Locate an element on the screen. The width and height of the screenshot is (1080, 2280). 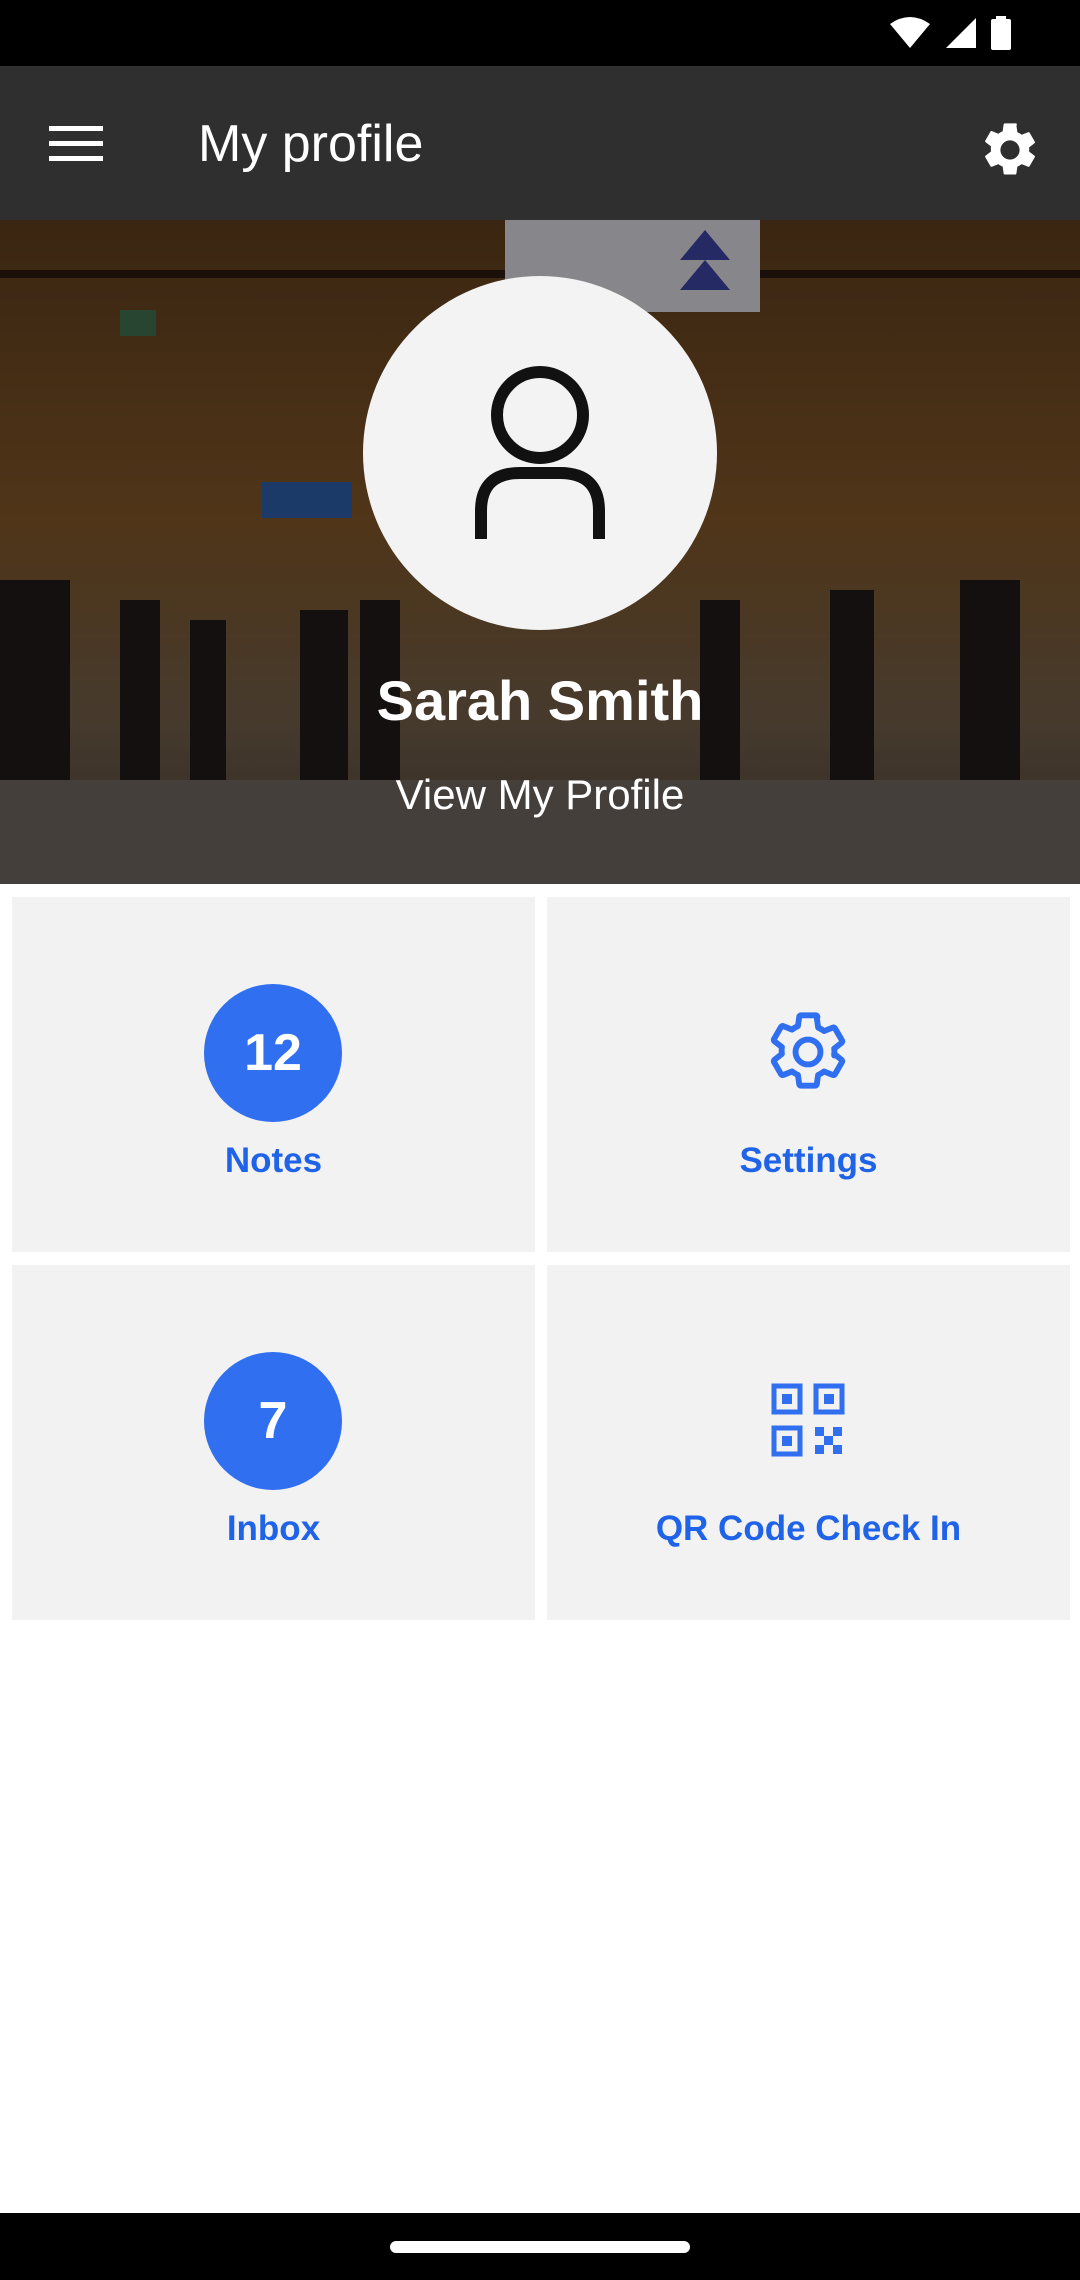
page-title: My profile is located at coordinates (311, 144).